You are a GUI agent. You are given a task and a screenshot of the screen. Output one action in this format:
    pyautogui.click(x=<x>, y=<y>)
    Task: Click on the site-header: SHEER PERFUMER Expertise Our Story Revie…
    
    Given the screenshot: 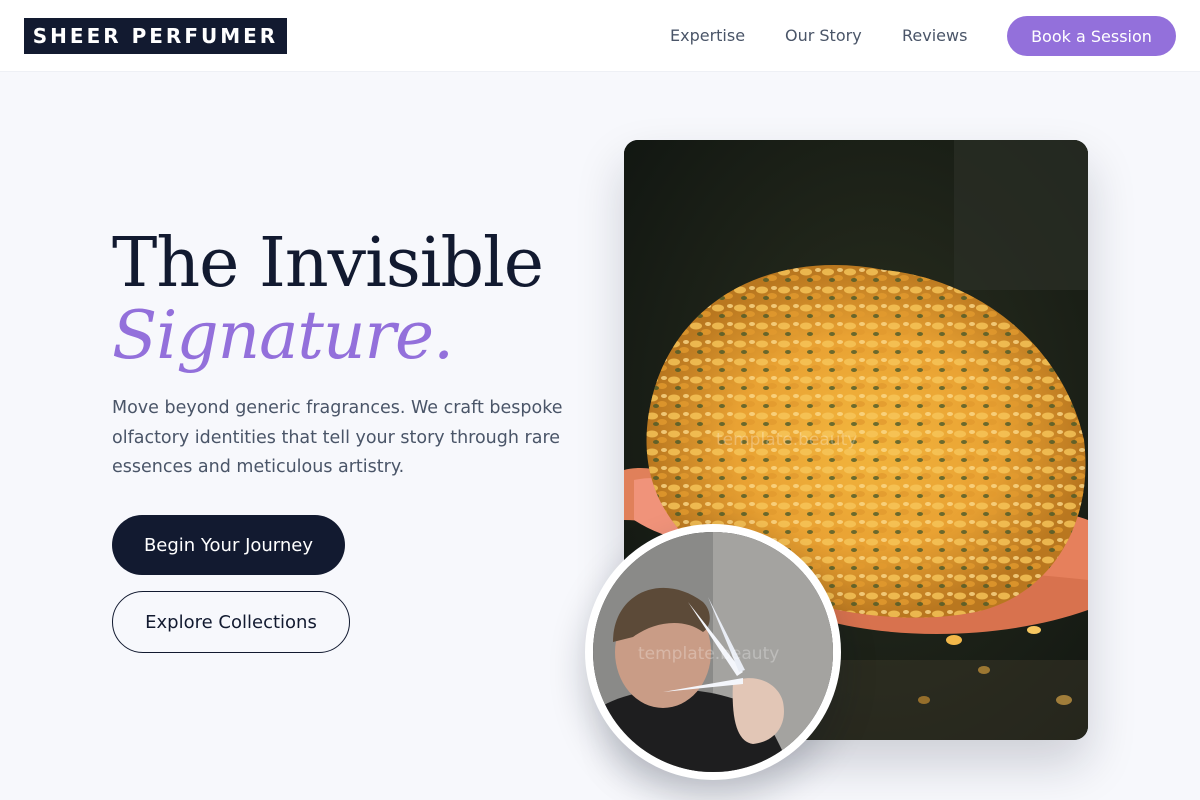 What is the action you would take?
    pyautogui.click(x=600, y=36)
    